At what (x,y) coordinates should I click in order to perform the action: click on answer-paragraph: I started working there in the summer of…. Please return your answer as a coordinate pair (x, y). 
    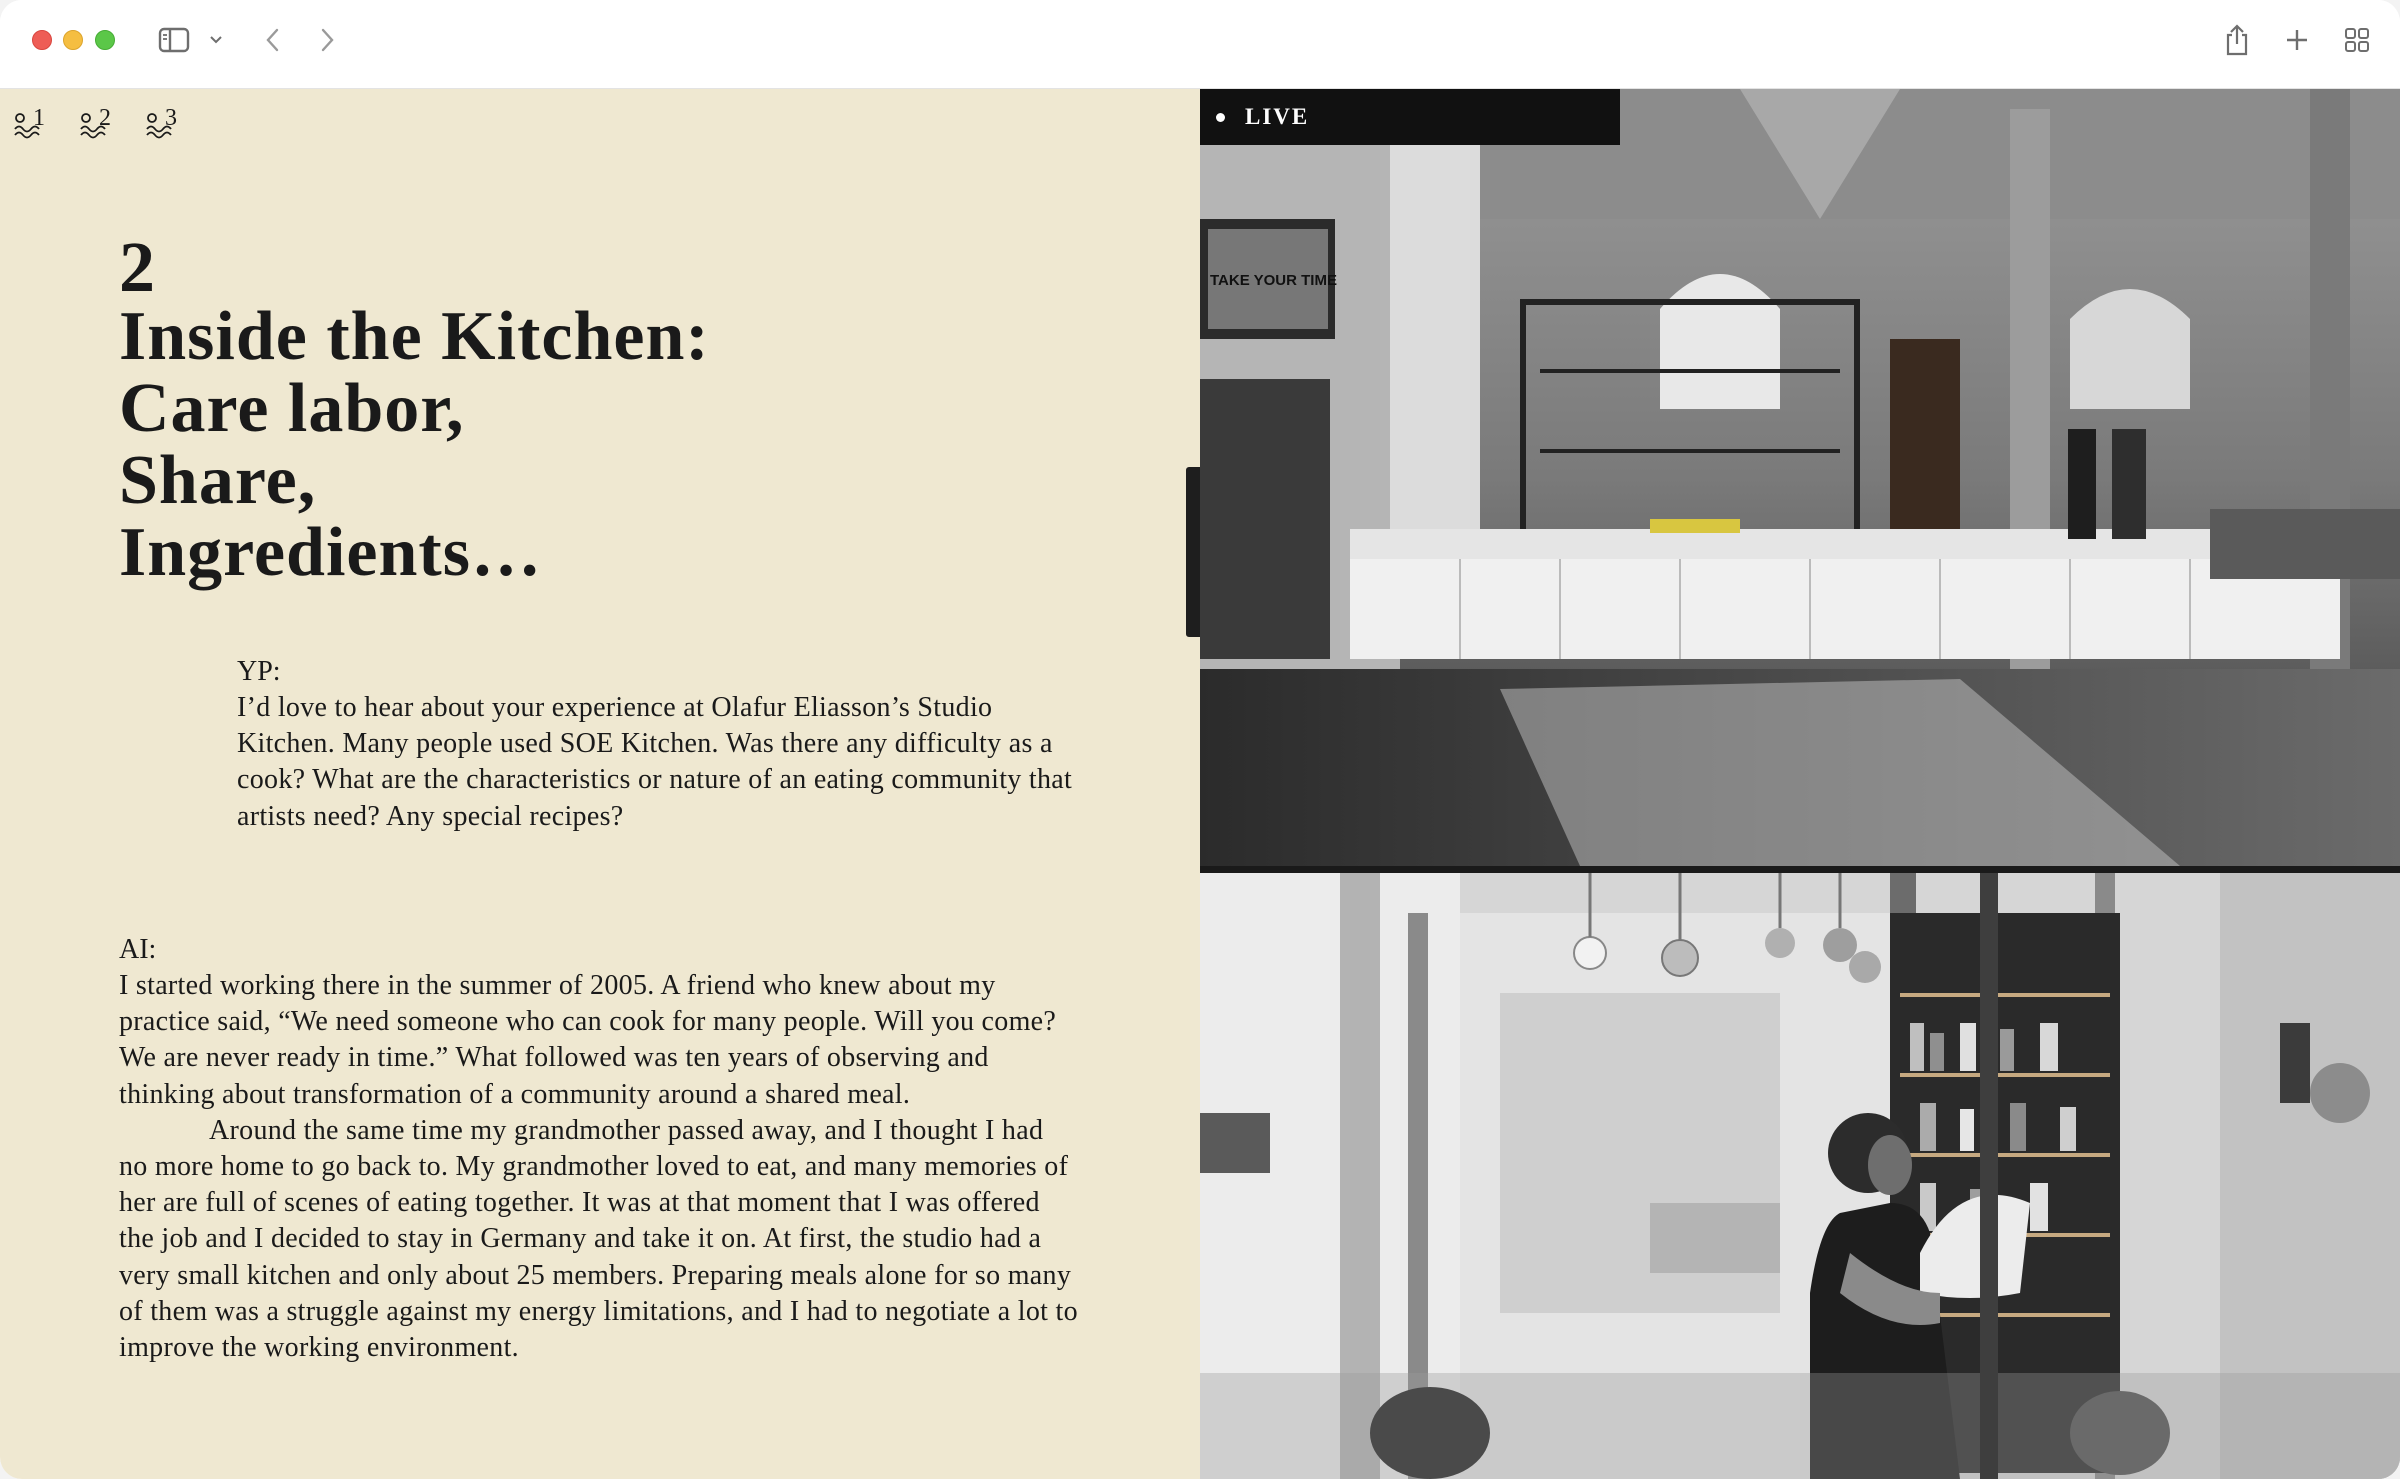
    Looking at the image, I should click on (588, 1040).